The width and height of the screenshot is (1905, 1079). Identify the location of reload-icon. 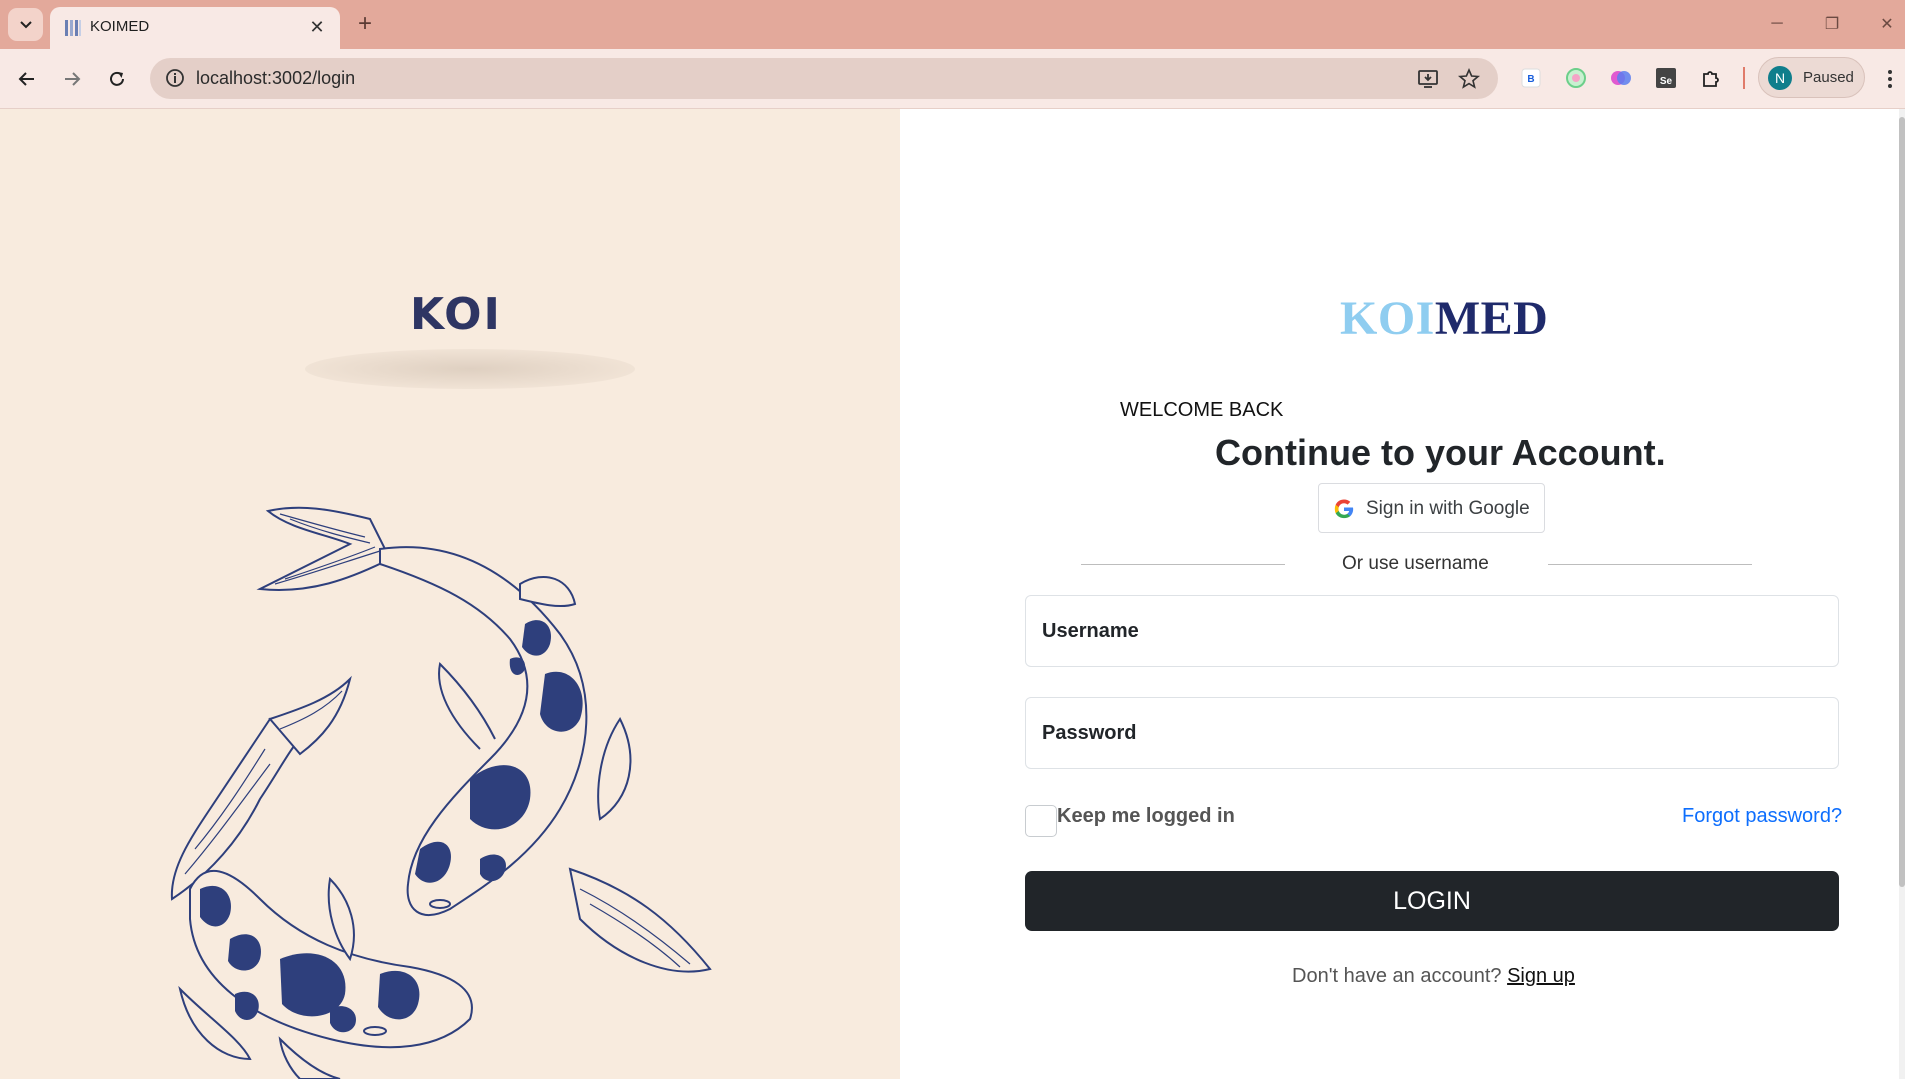
(117, 78).